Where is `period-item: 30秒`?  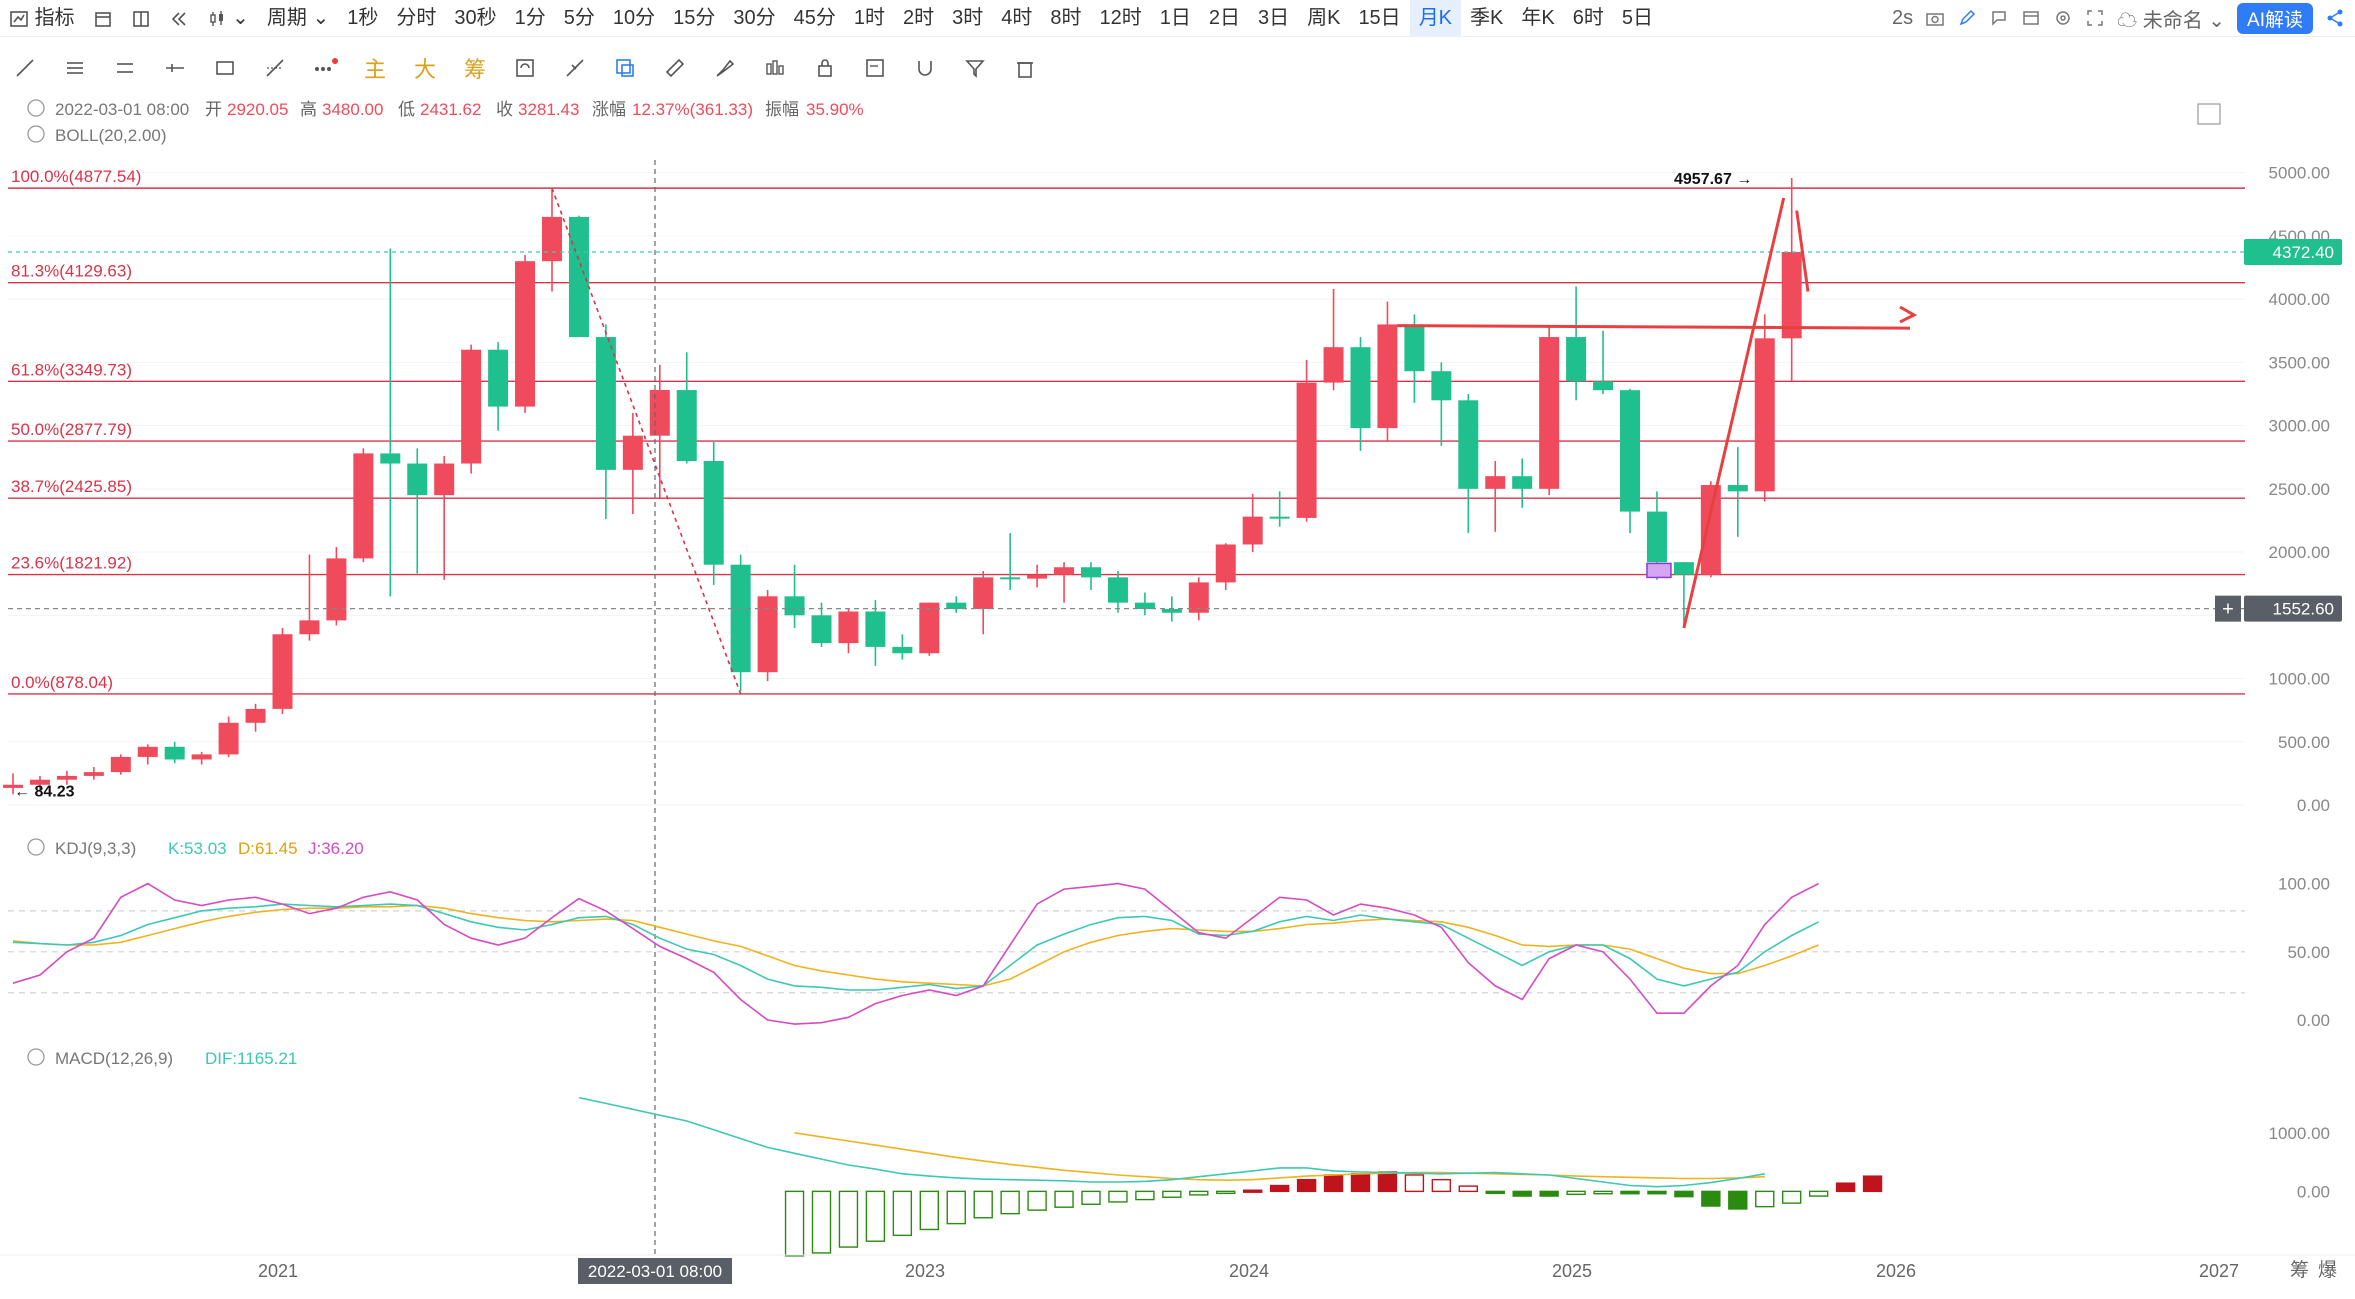
period-item: 30秒 is located at coordinates (475, 18).